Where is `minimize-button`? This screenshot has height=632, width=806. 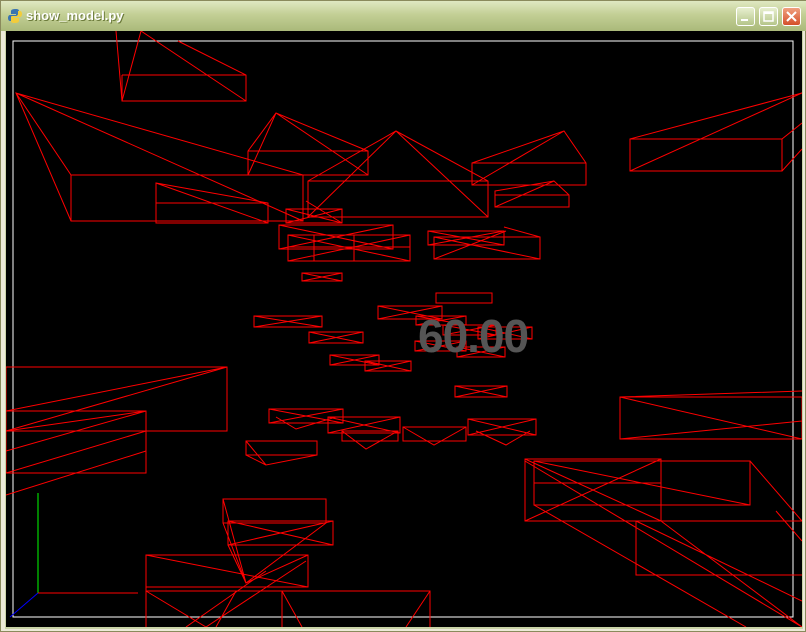 minimize-button is located at coordinates (745, 16).